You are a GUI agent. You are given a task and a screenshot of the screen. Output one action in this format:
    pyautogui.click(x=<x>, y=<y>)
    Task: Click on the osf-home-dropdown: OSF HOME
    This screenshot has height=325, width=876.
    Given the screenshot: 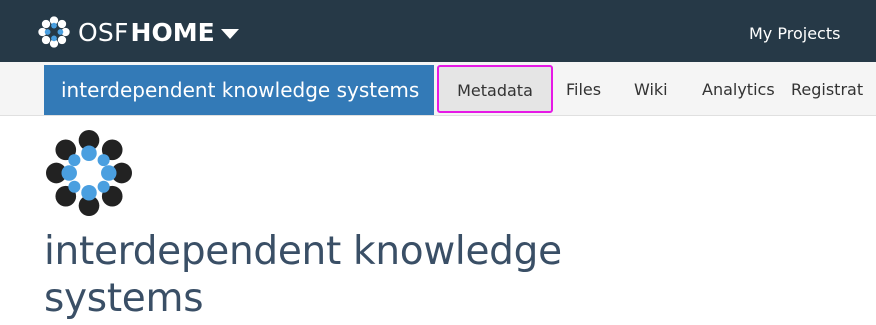 What is the action you would take?
    pyautogui.click(x=138, y=32)
    